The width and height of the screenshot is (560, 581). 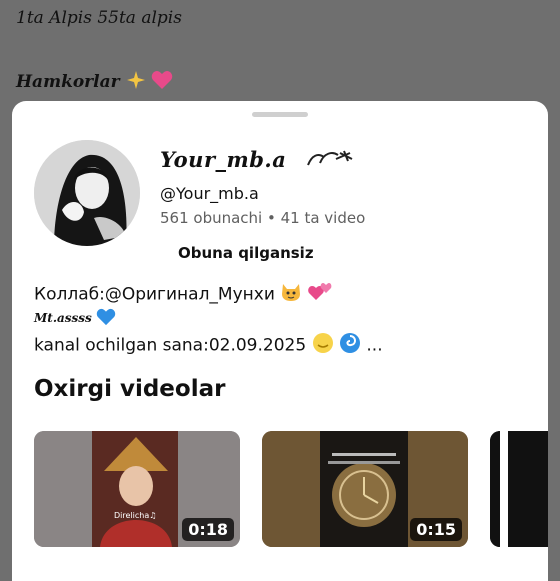 What do you see at coordinates (209, 193) in the screenshot?
I see `channel-handle: @Your_mb.a` at bounding box center [209, 193].